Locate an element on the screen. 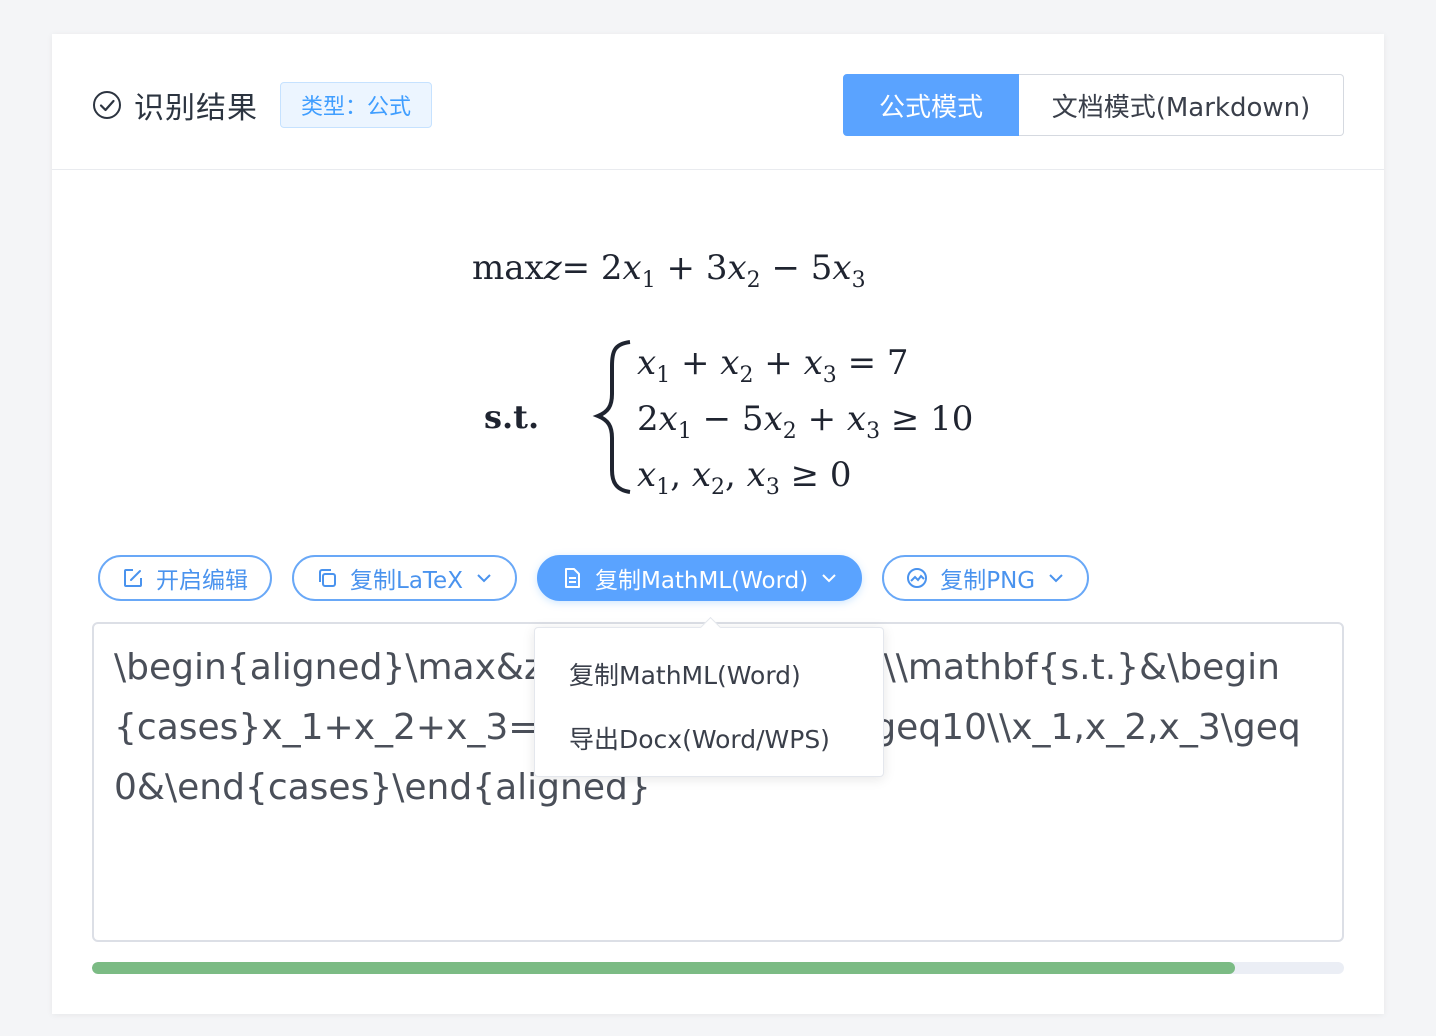  copy-png-button: 复制PNG is located at coordinates (986, 578).